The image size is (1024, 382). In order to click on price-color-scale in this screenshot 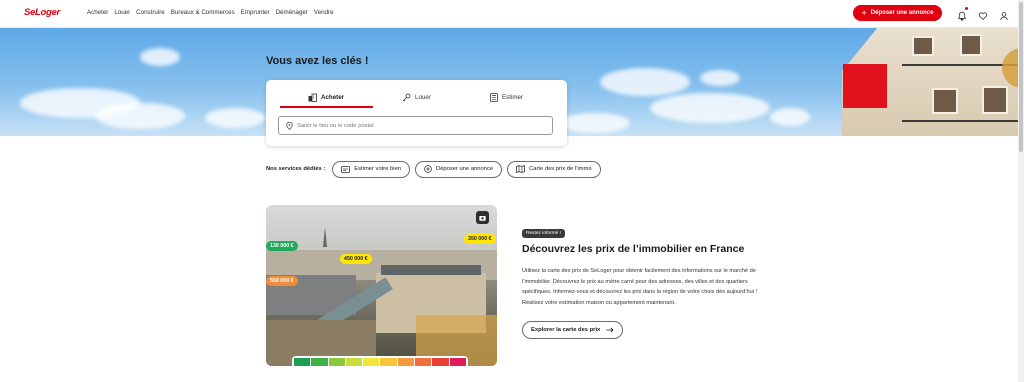, I will do `click(380, 361)`.